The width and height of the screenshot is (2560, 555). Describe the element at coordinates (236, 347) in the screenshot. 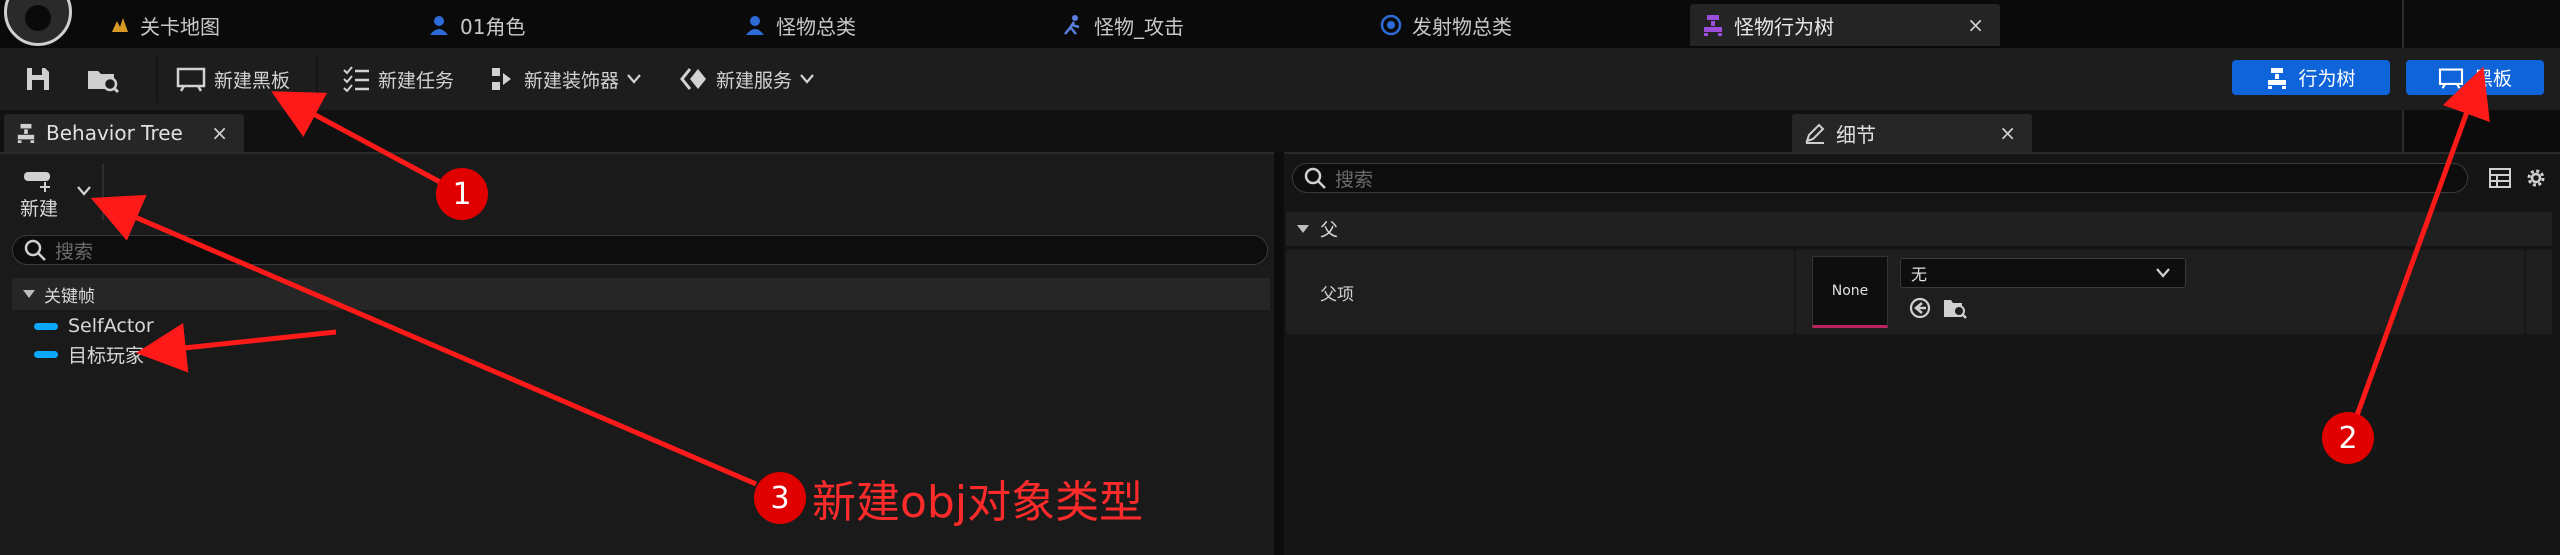

I see `annotation-arrow-3b` at that location.